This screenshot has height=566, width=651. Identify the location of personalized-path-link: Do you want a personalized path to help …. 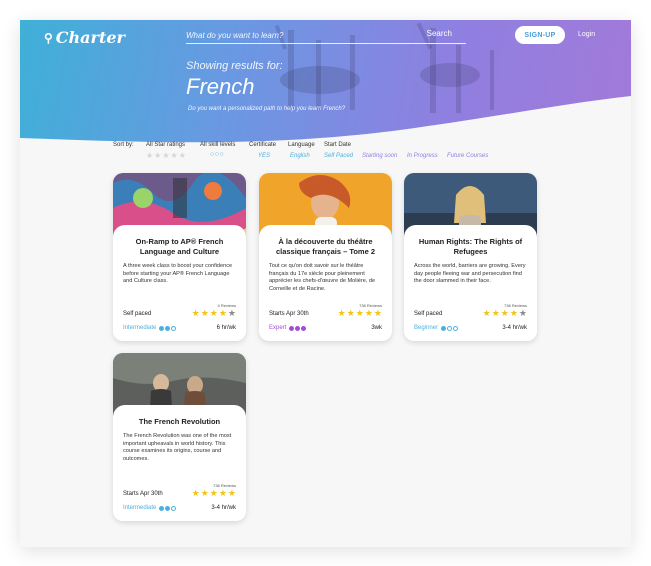
(266, 109).